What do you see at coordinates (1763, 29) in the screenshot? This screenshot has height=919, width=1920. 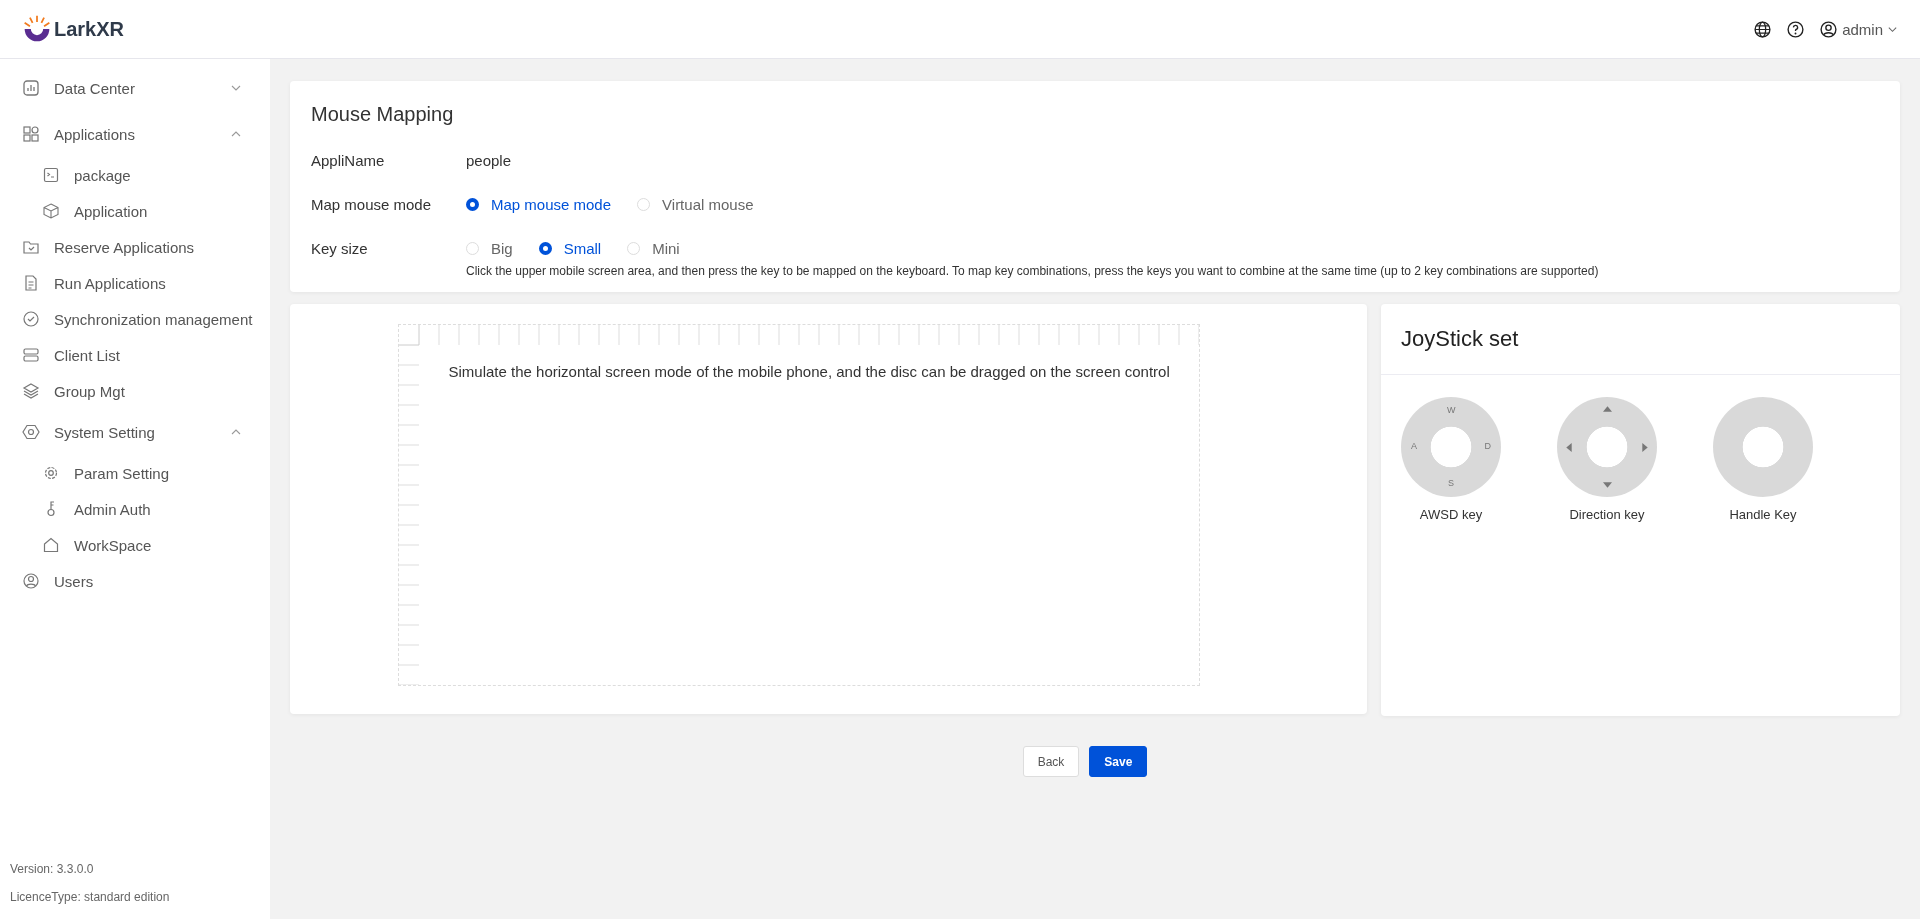 I see `globe-icon` at bounding box center [1763, 29].